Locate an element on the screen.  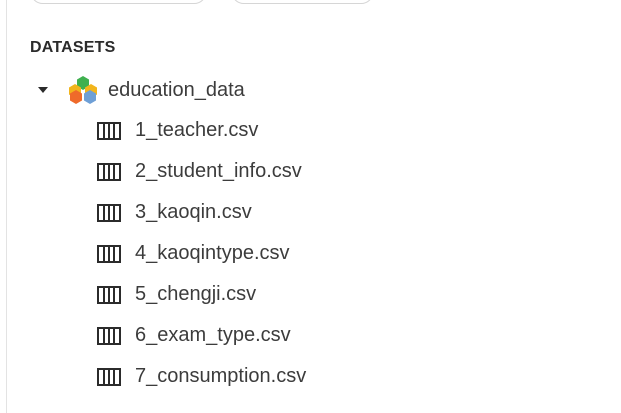
file-item-7: 7_consumption.csv is located at coordinates (201, 376).